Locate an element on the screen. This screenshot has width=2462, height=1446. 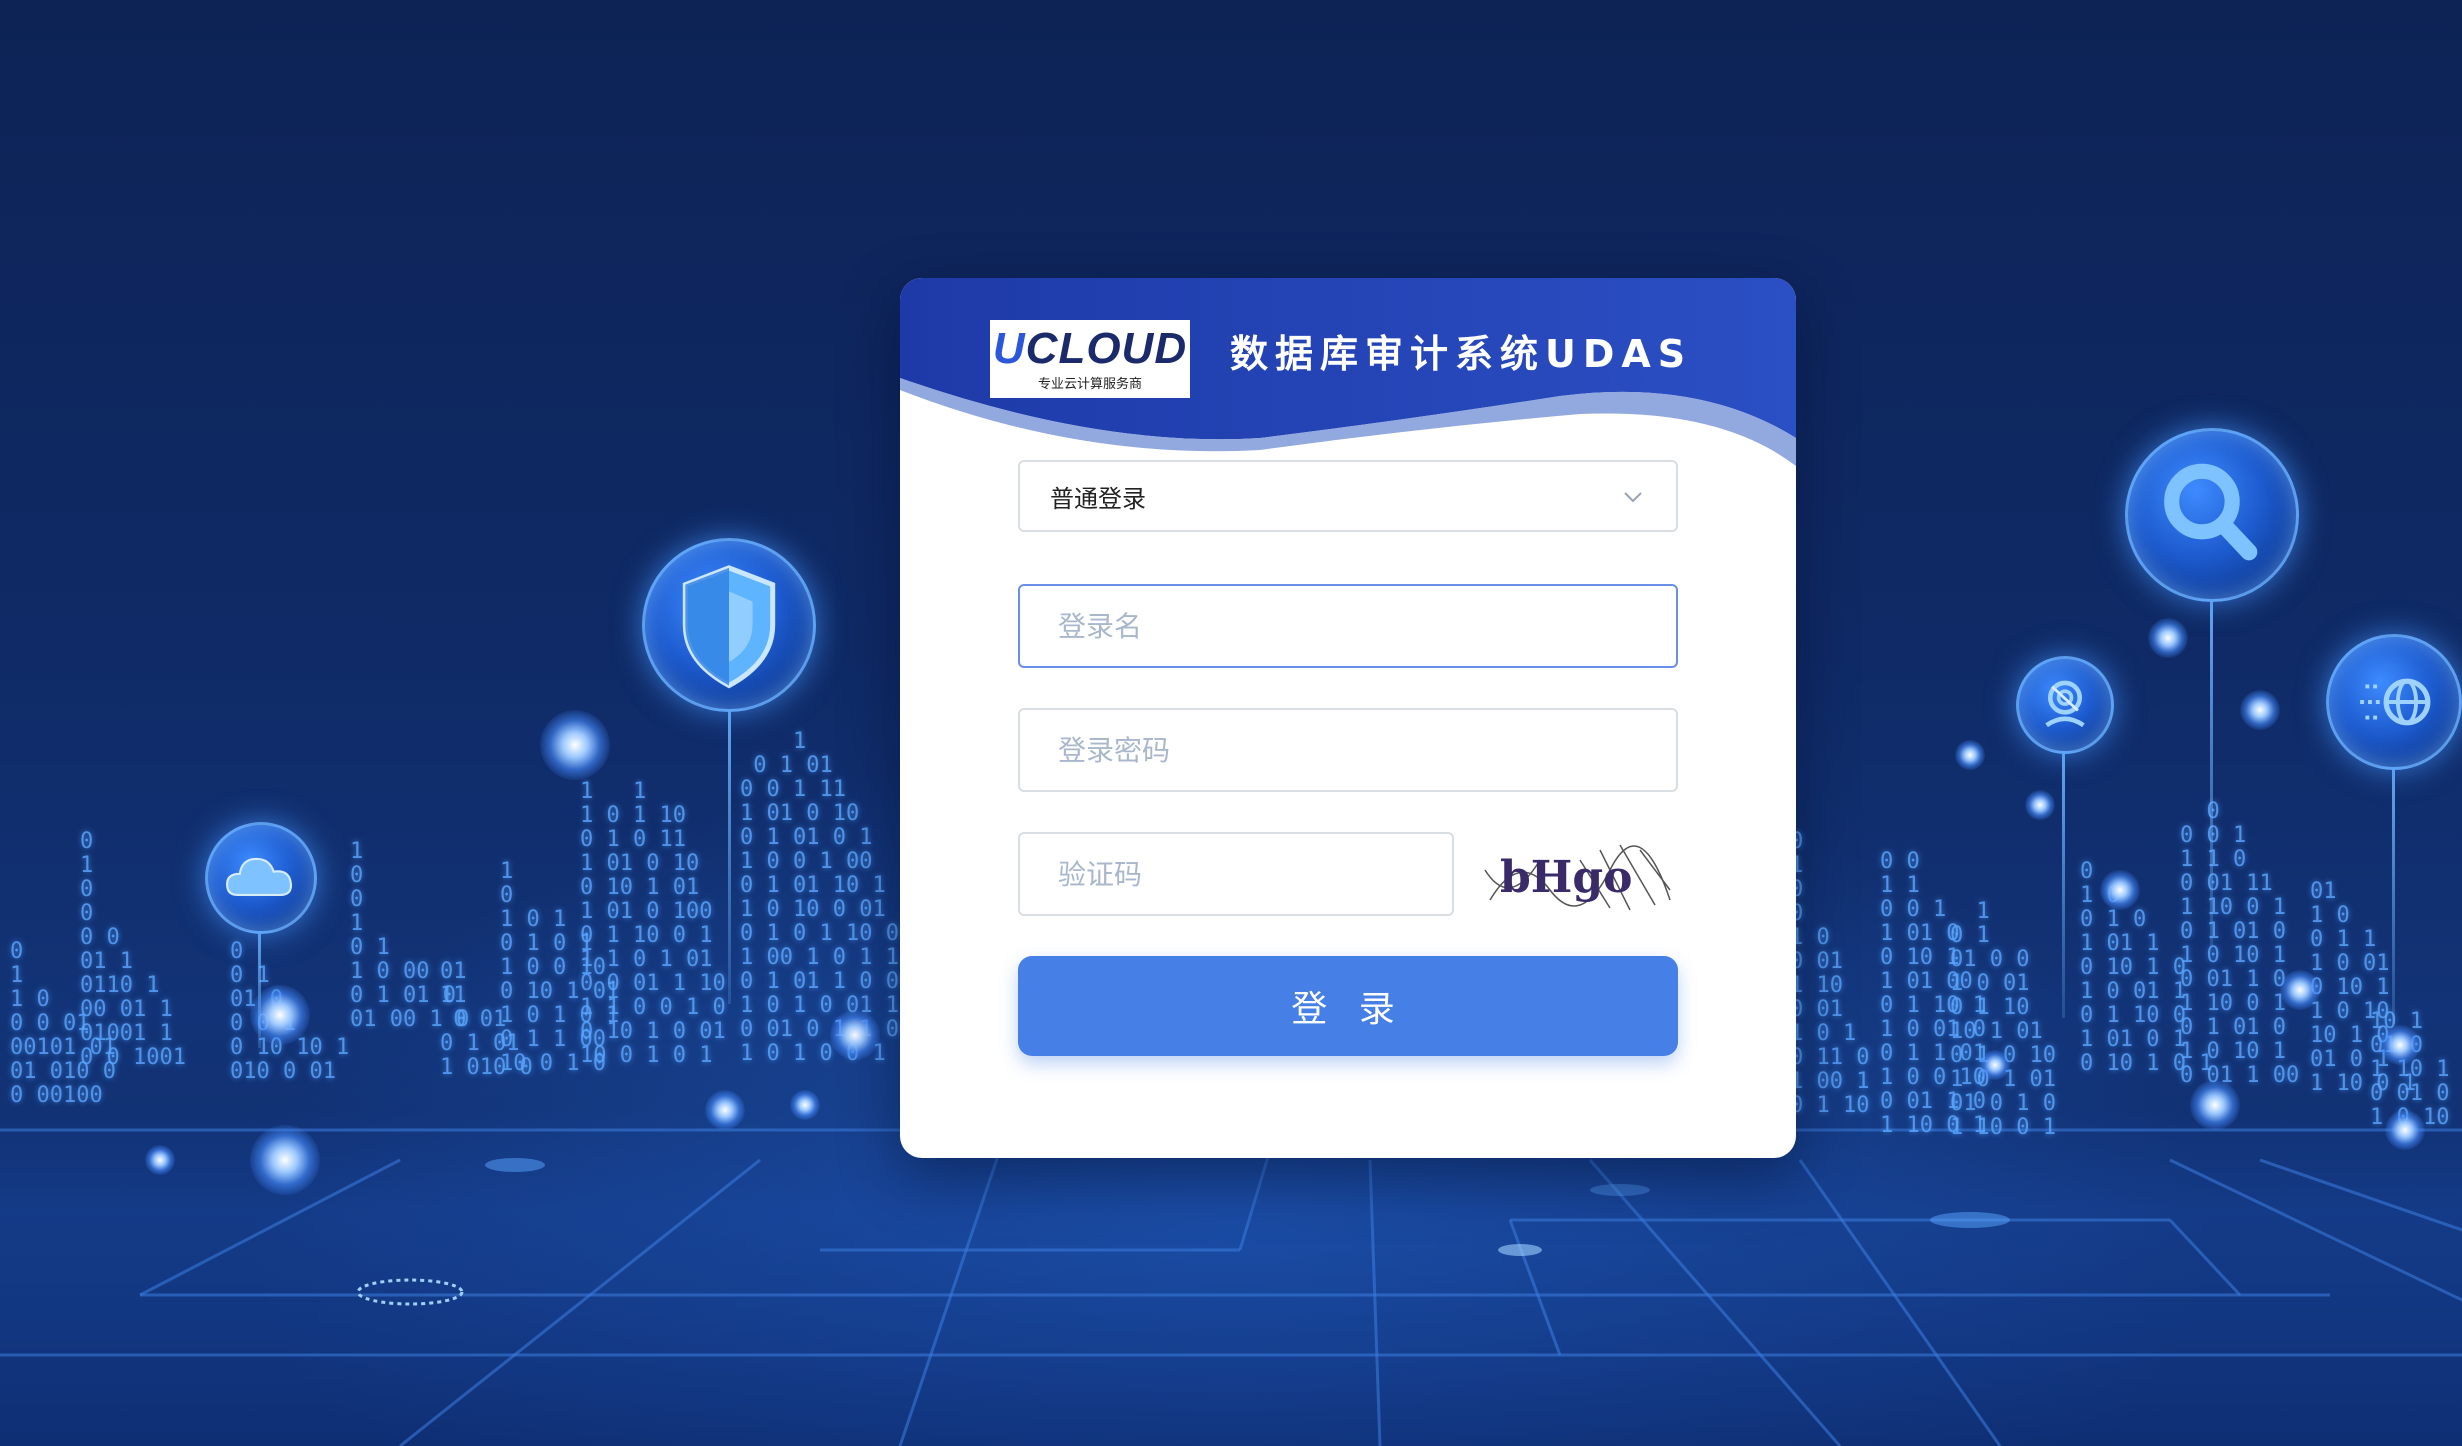
fingerprint-icon is located at coordinates (2065, 704).